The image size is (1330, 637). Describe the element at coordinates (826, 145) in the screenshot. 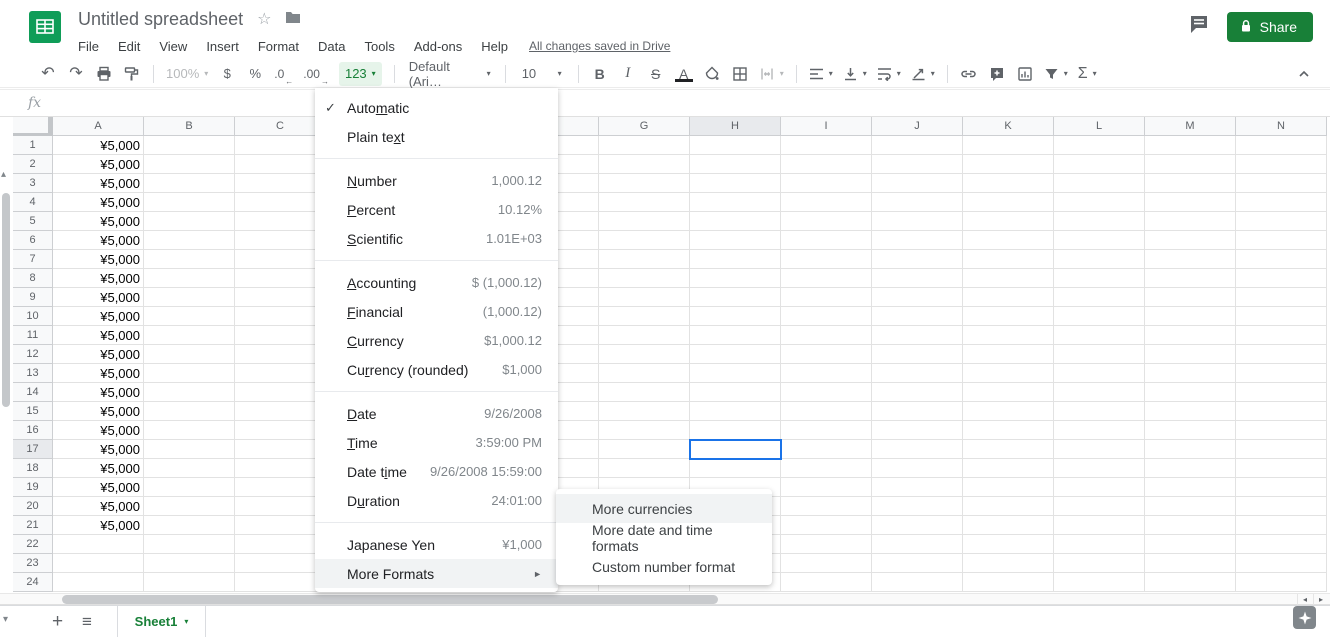

I see `cell-i1` at that location.